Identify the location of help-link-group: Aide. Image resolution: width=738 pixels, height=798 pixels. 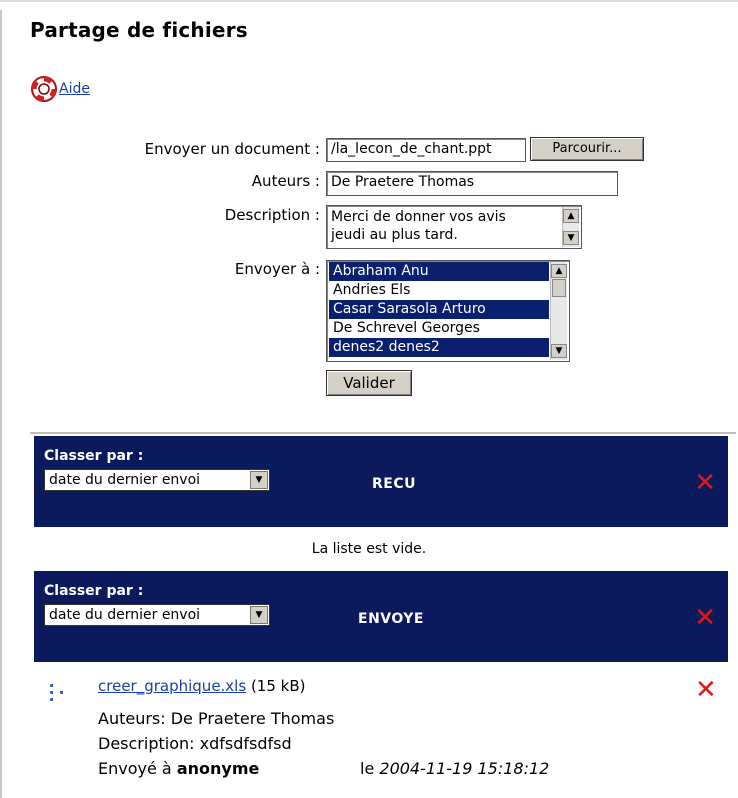
(60, 89).